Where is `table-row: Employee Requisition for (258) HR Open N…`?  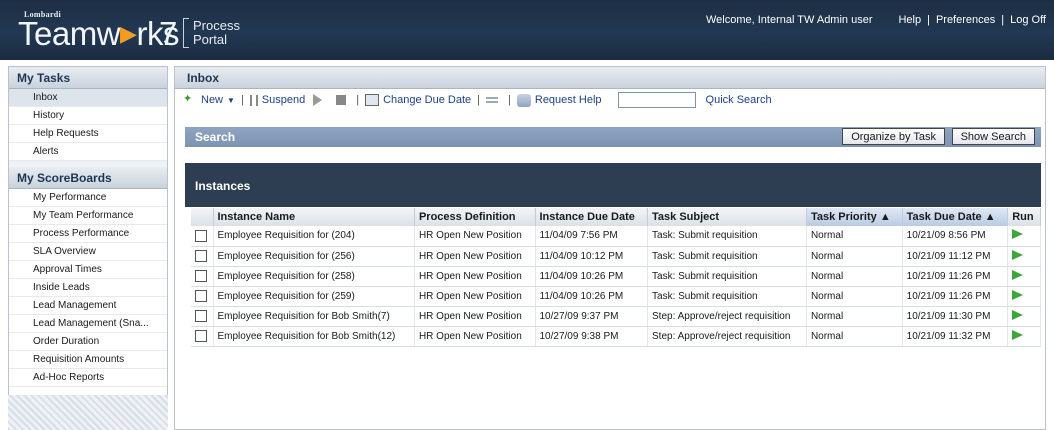
table-row: Employee Requisition for (258) HR Open N… is located at coordinates (616, 276).